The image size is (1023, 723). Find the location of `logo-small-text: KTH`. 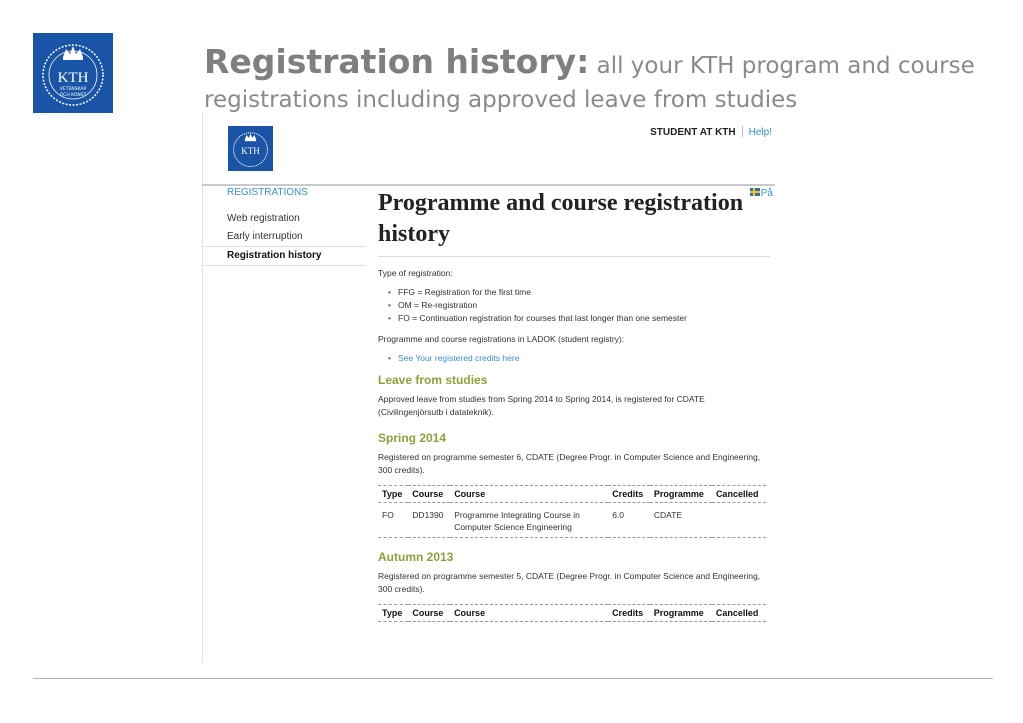

logo-small-text: KTH is located at coordinates (250, 151).